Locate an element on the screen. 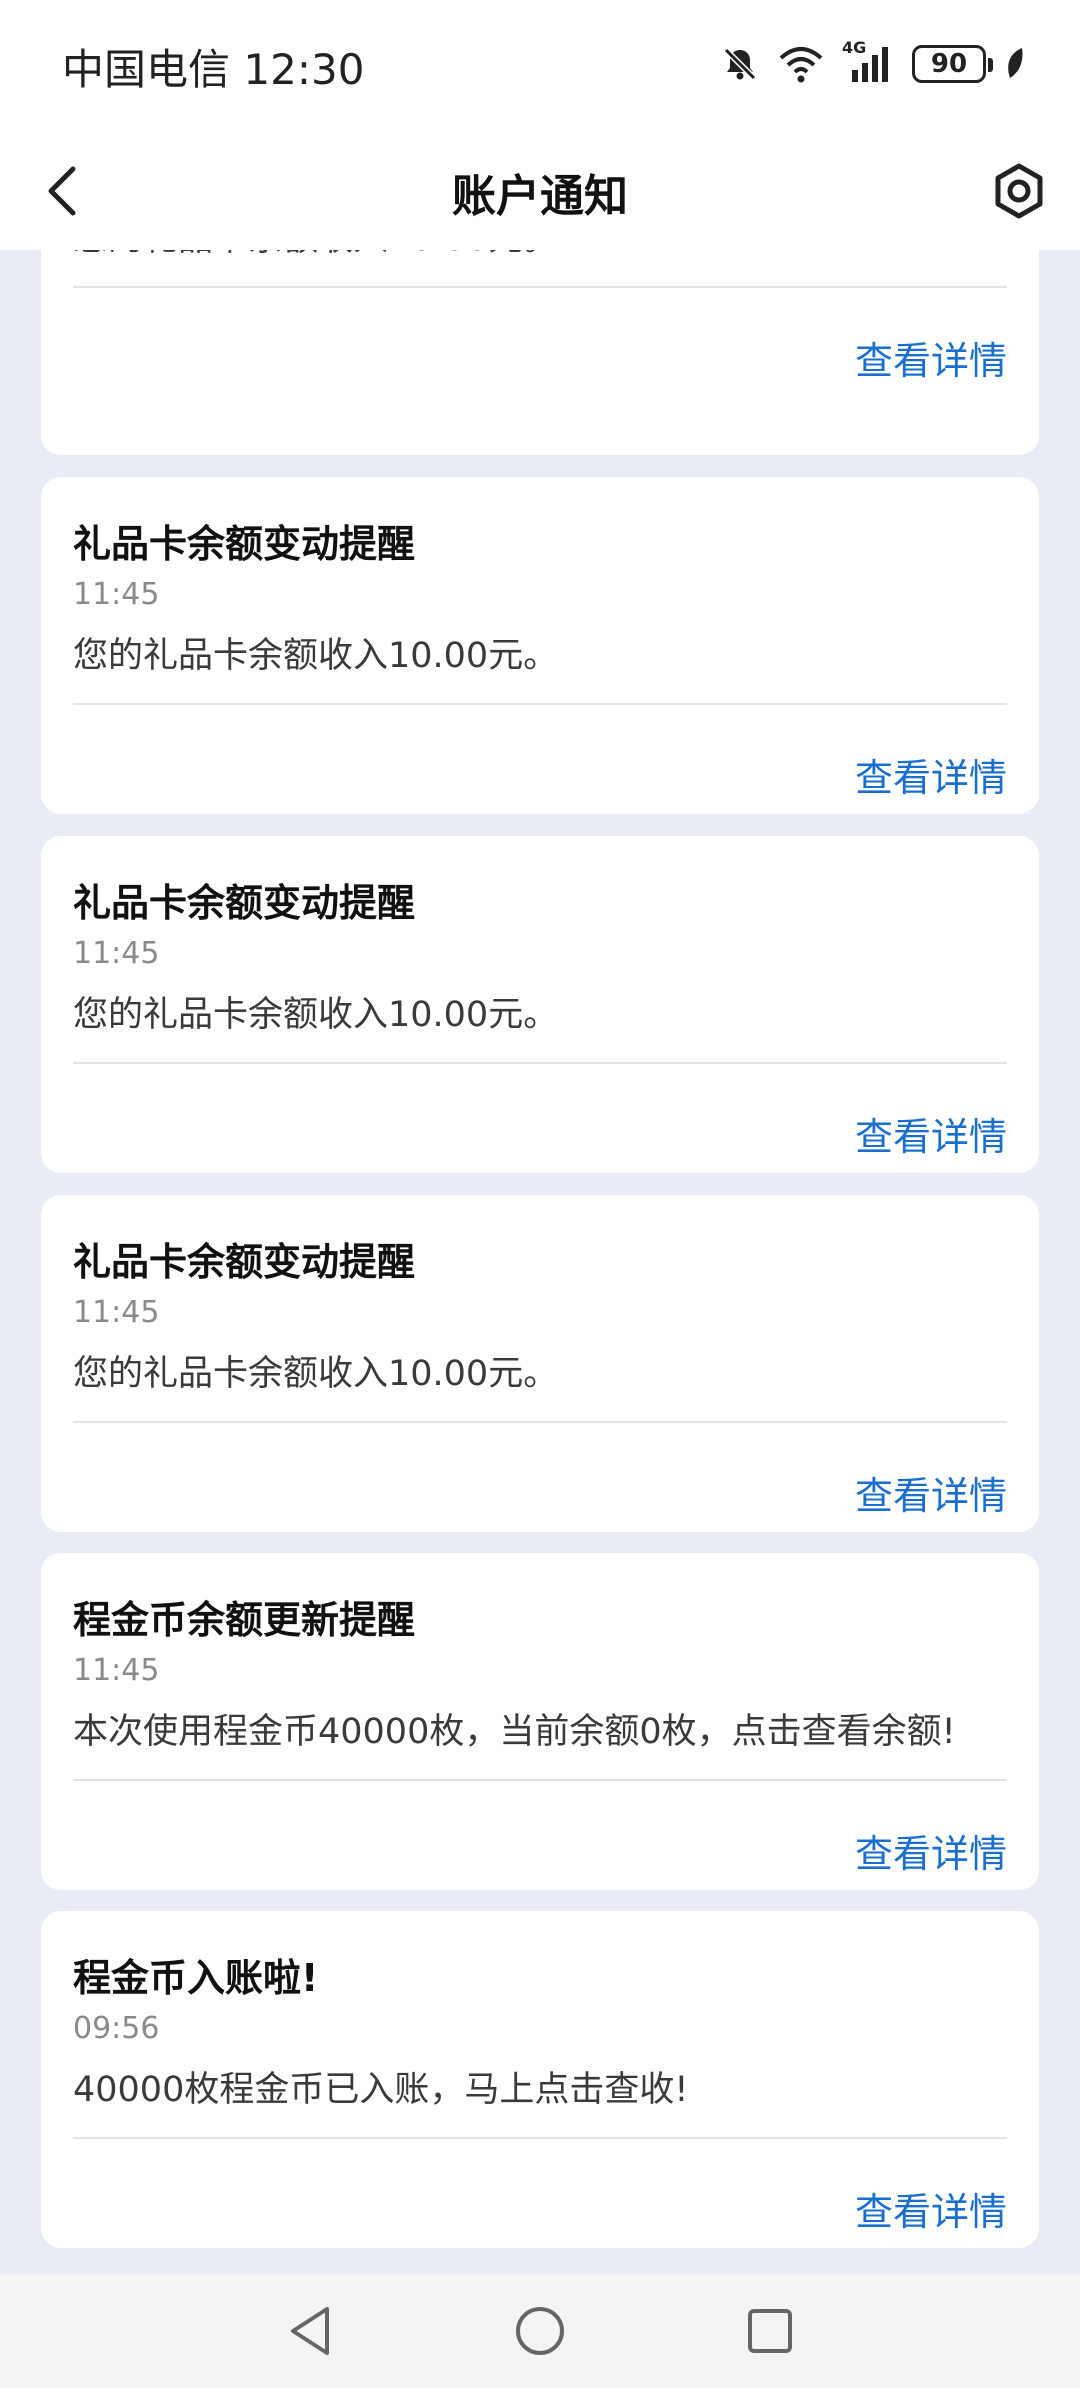 The width and height of the screenshot is (1080, 2388). status-icons: 4G 90 is located at coordinates (873, 64).